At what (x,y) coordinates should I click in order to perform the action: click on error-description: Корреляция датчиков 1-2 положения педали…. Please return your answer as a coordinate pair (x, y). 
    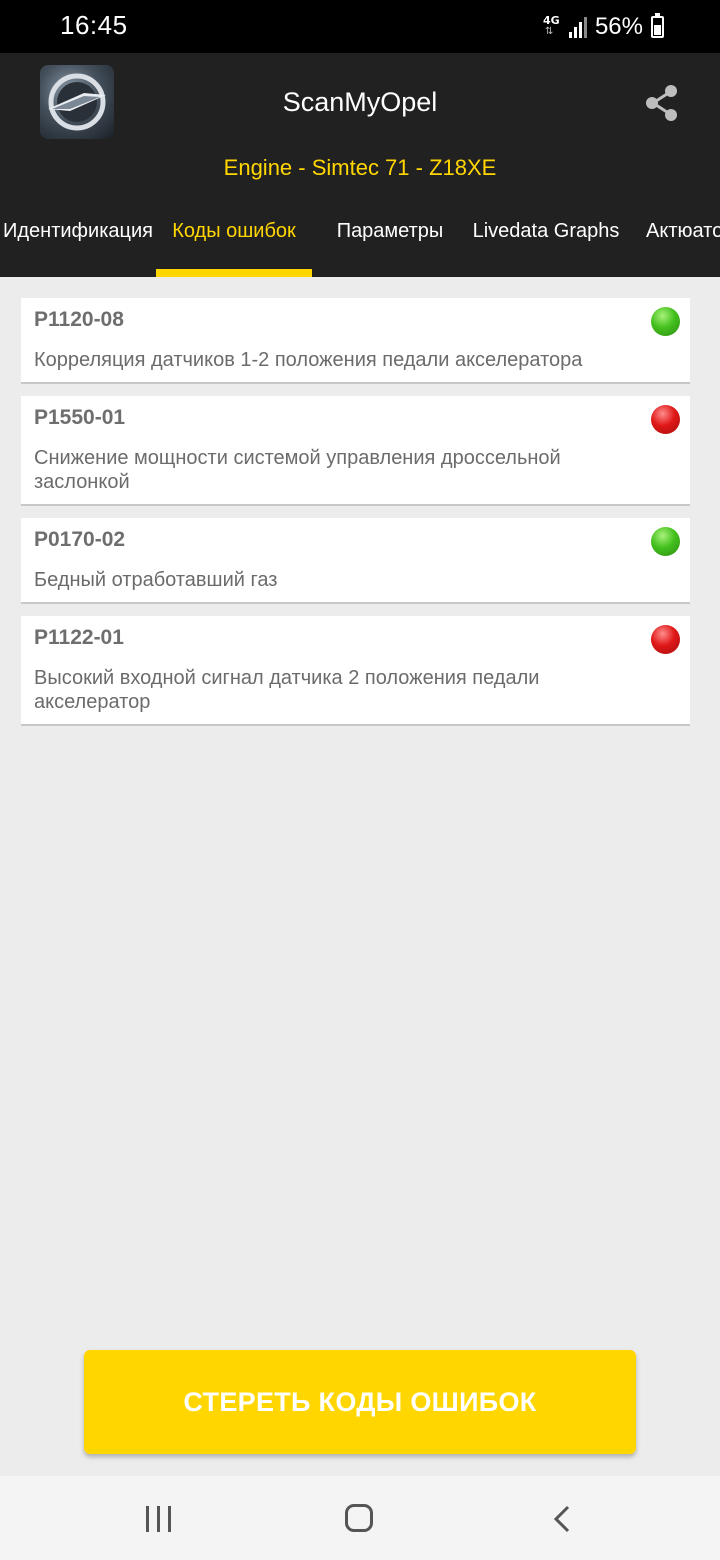
    Looking at the image, I should click on (308, 360).